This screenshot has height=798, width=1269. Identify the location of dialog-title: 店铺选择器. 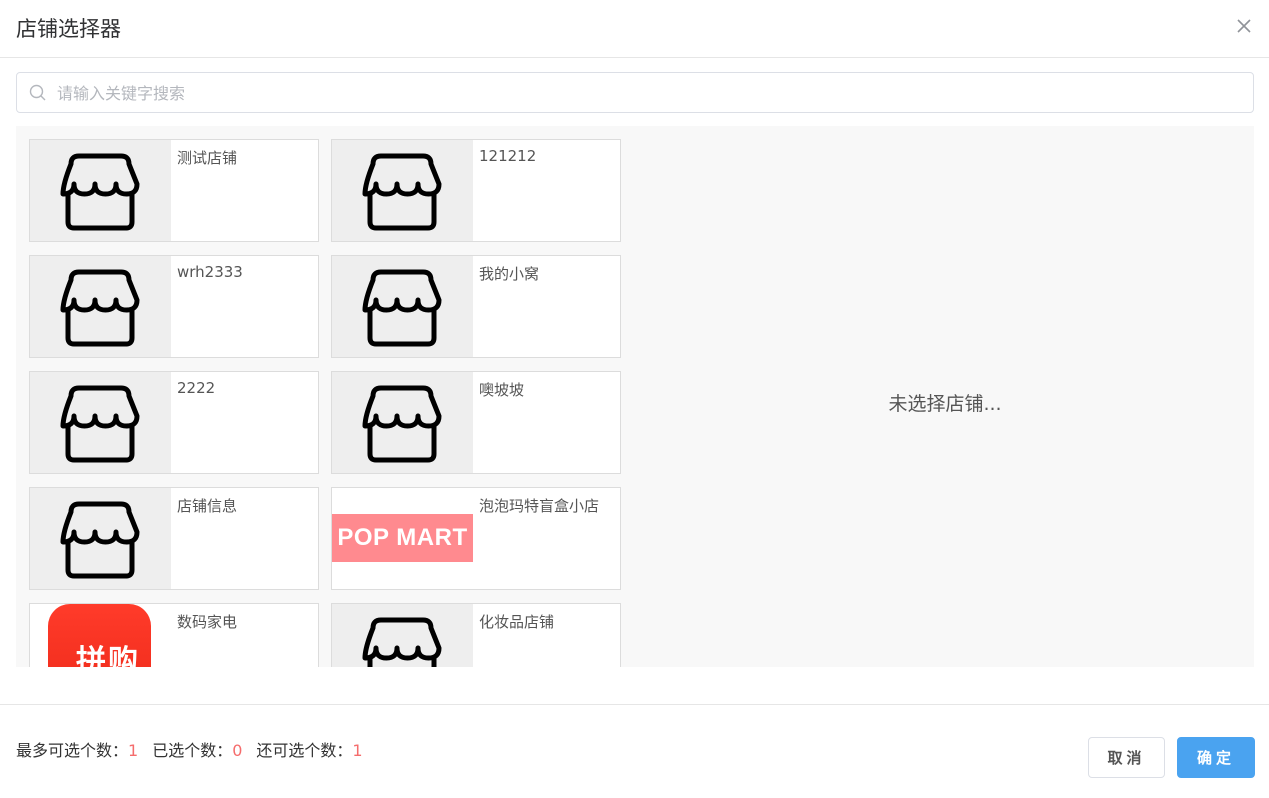
(68, 29).